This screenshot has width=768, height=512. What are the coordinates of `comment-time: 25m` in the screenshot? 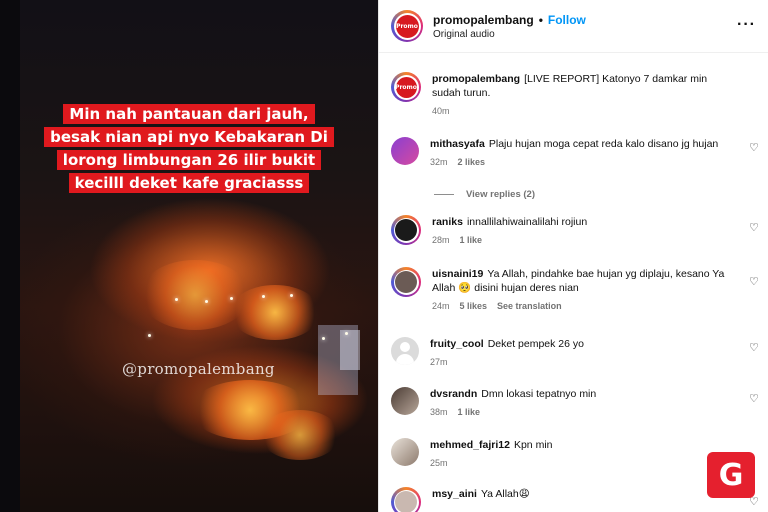 It's located at (439, 463).